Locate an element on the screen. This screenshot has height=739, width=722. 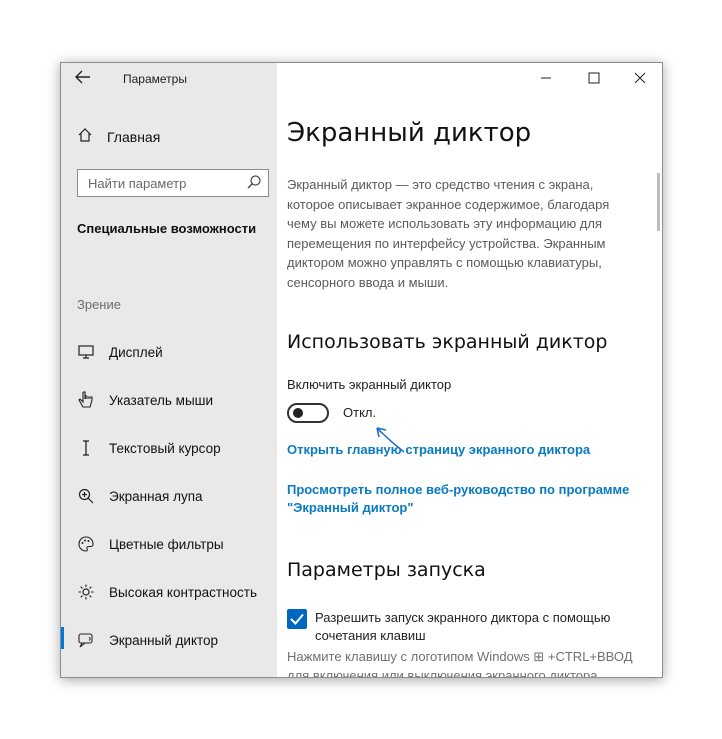
sun-icon is located at coordinates (86, 592).